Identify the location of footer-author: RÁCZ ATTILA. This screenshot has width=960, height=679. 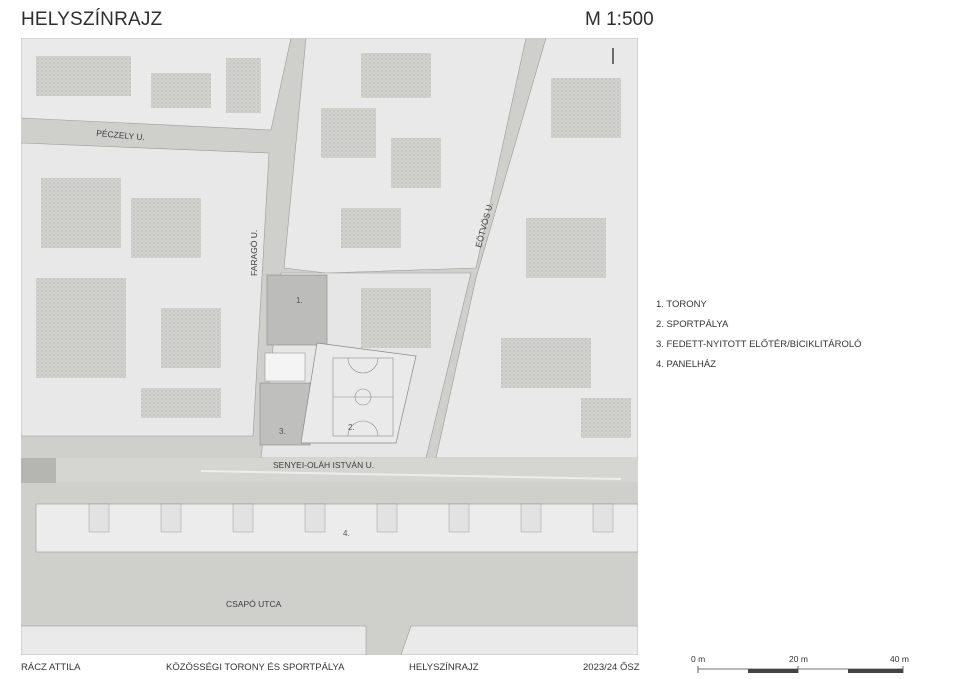
(51, 667).